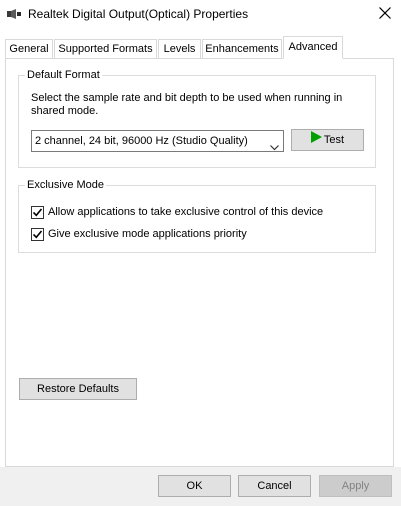 The width and height of the screenshot is (401, 506). I want to click on chevron-down-icon, so click(274, 144).